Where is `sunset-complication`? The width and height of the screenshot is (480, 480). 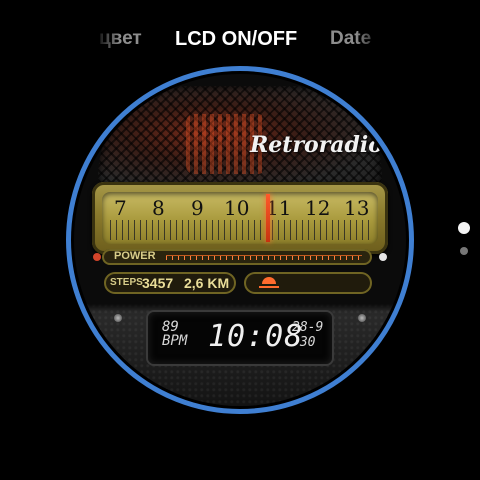 sunset-complication is located at coordinates (308, 283).